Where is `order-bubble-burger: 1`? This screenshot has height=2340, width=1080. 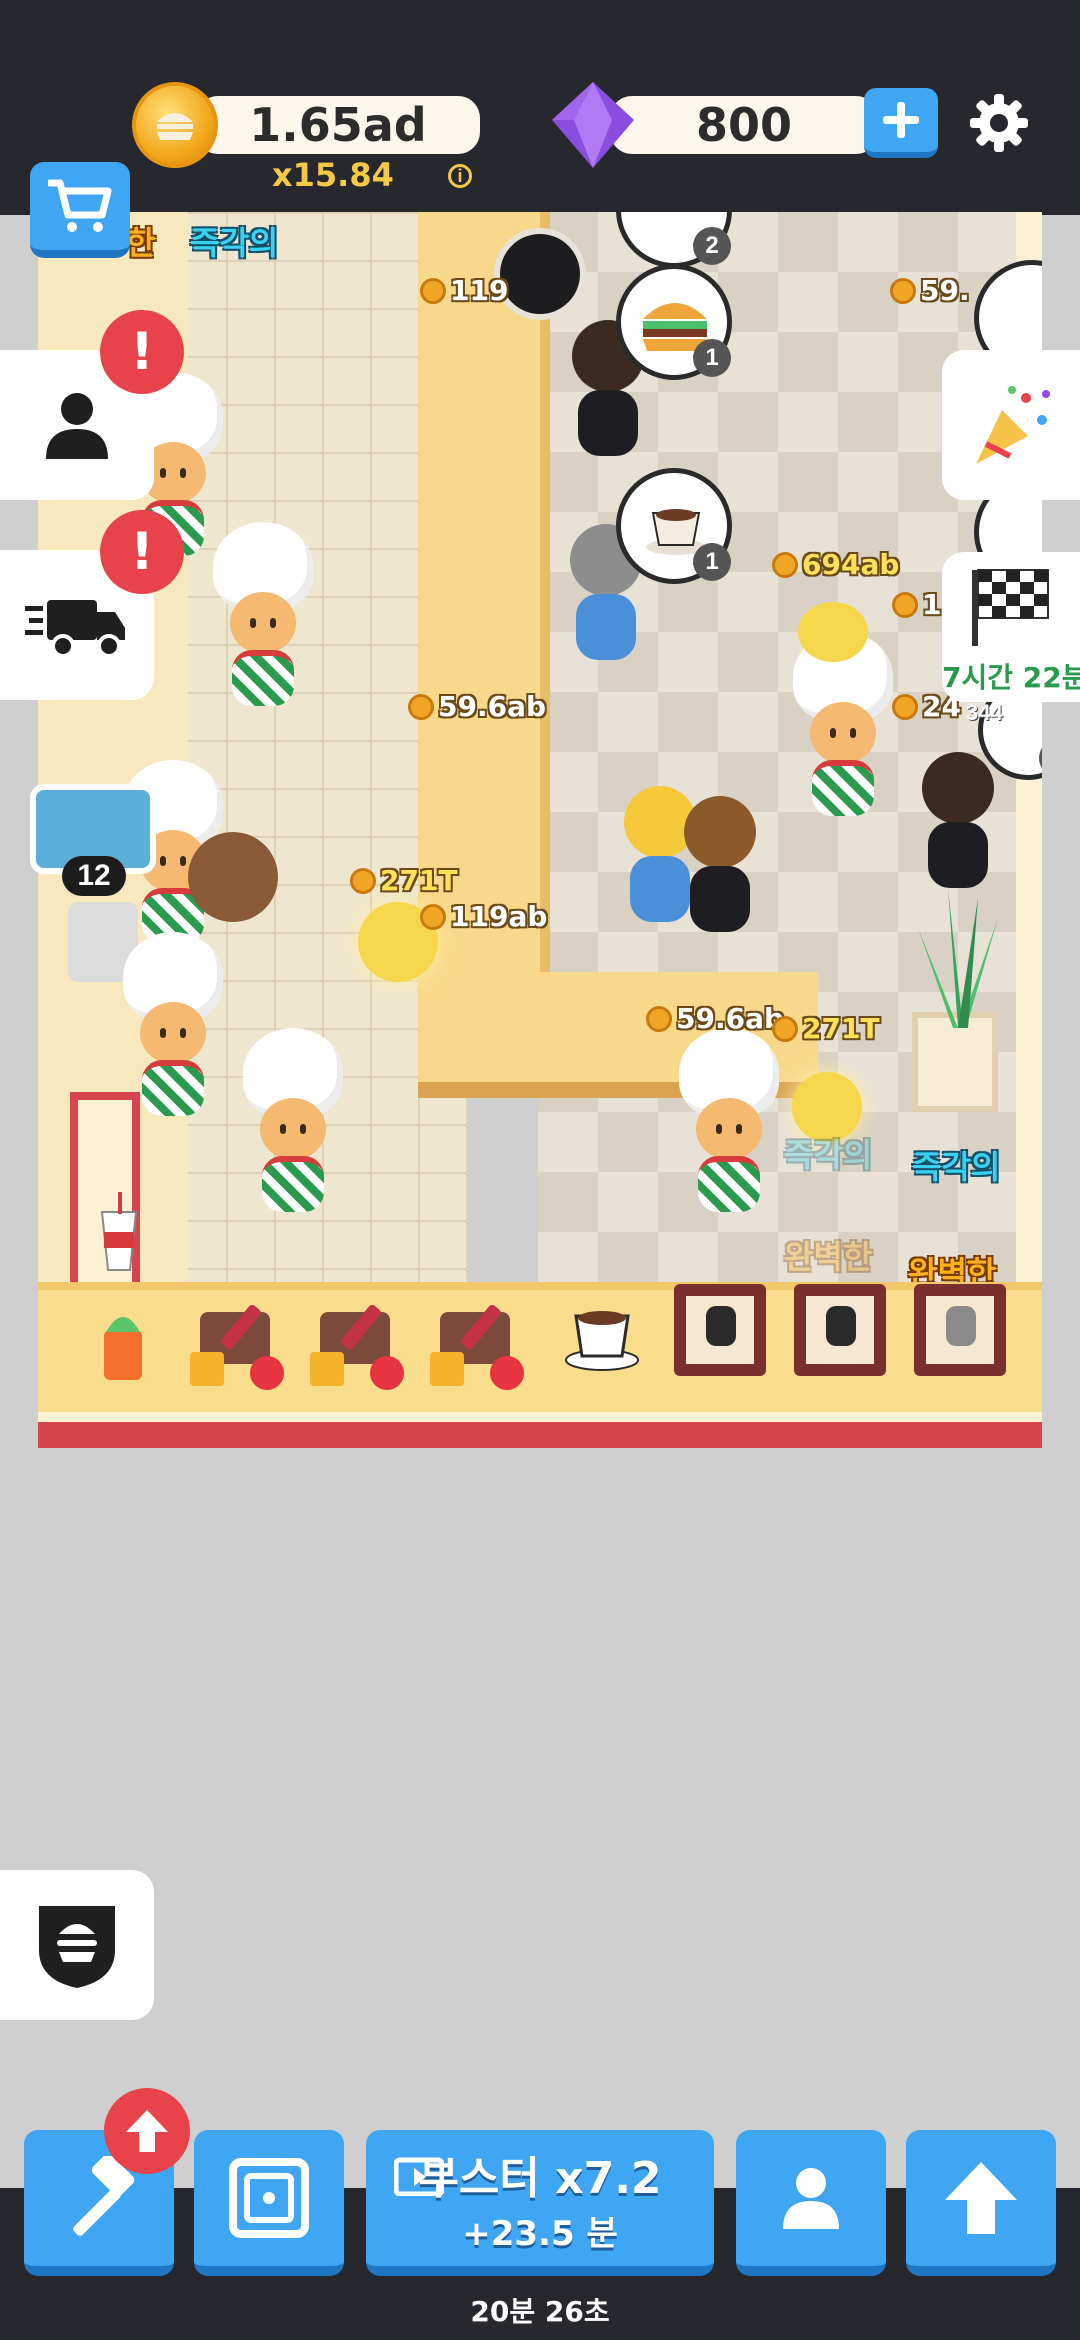
order-bubble-burger: 1 is located at coordinates (674, 322).